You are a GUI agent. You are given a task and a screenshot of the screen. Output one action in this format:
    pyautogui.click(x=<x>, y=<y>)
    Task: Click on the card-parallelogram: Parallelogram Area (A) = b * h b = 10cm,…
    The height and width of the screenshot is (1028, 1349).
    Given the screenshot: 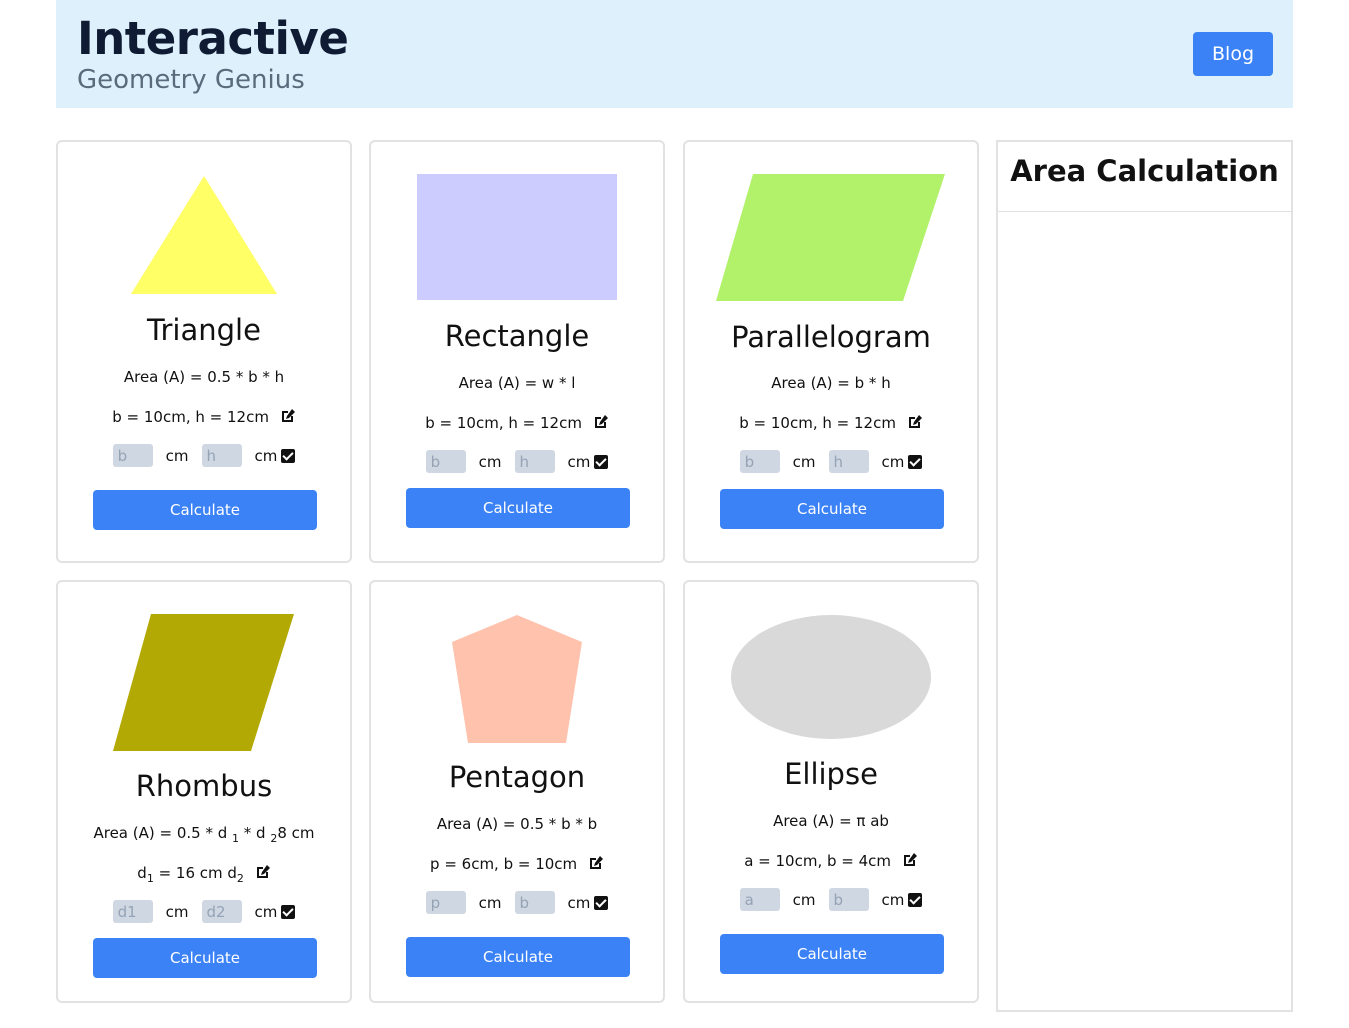 What is the action you would take?
    pyautogui.click(x=831, y=351)
    